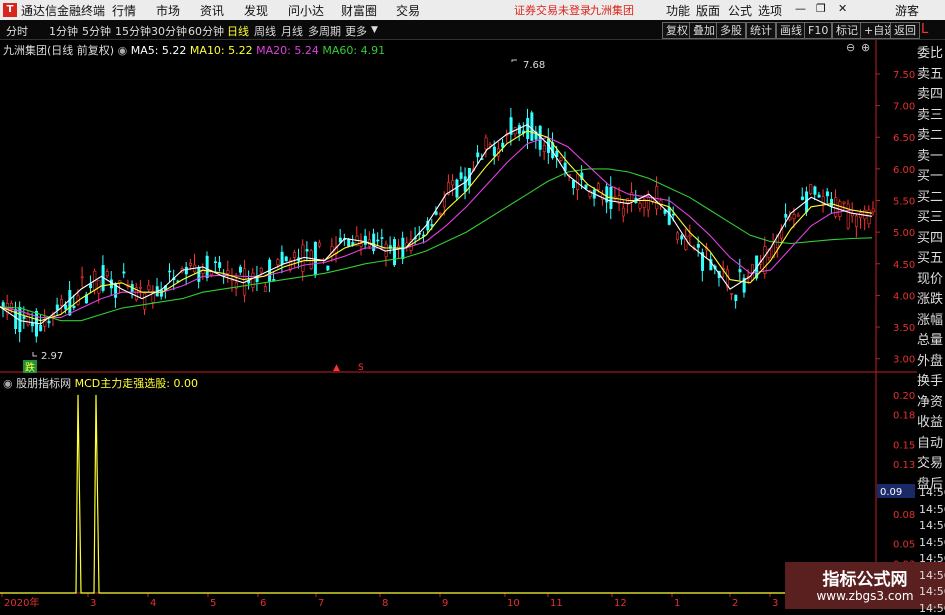 The width and height of the screenshot is (945, 615). Describe the element at coordinates (321, 603) in the screenshot. I see `x-tick-label: 7` at that location.